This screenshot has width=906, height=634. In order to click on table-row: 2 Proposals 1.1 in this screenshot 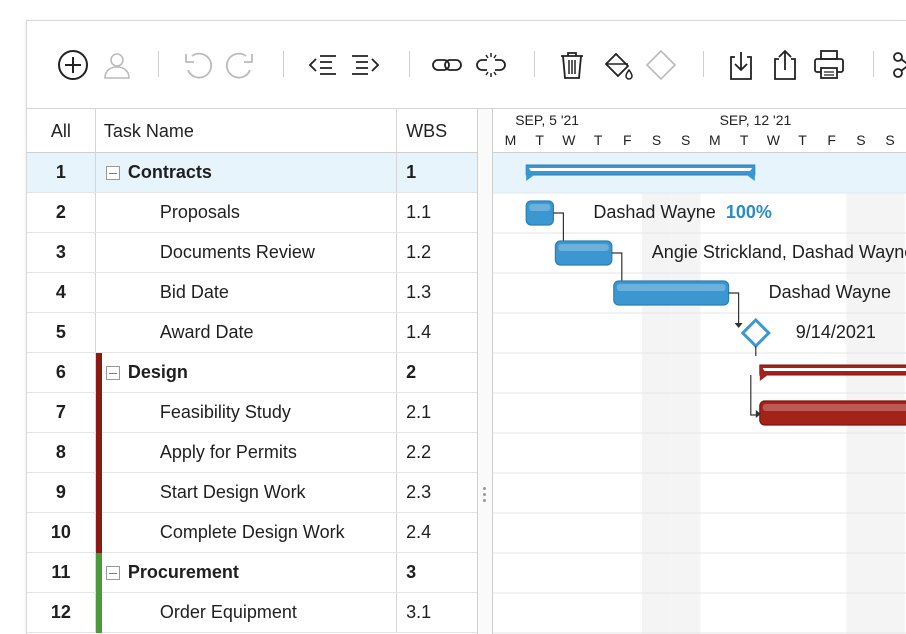, I will do `click(252, 213)`.